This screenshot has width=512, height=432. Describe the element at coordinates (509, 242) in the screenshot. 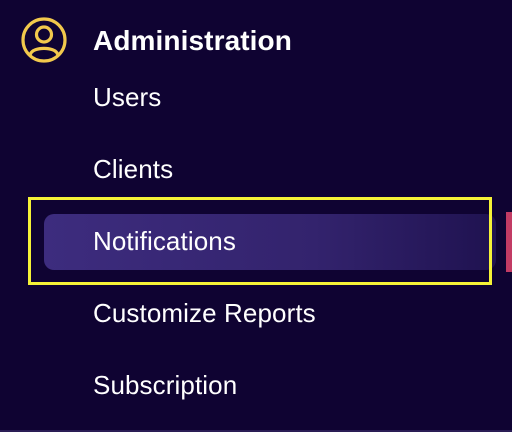

I see `active-edge-indicator` at that location.